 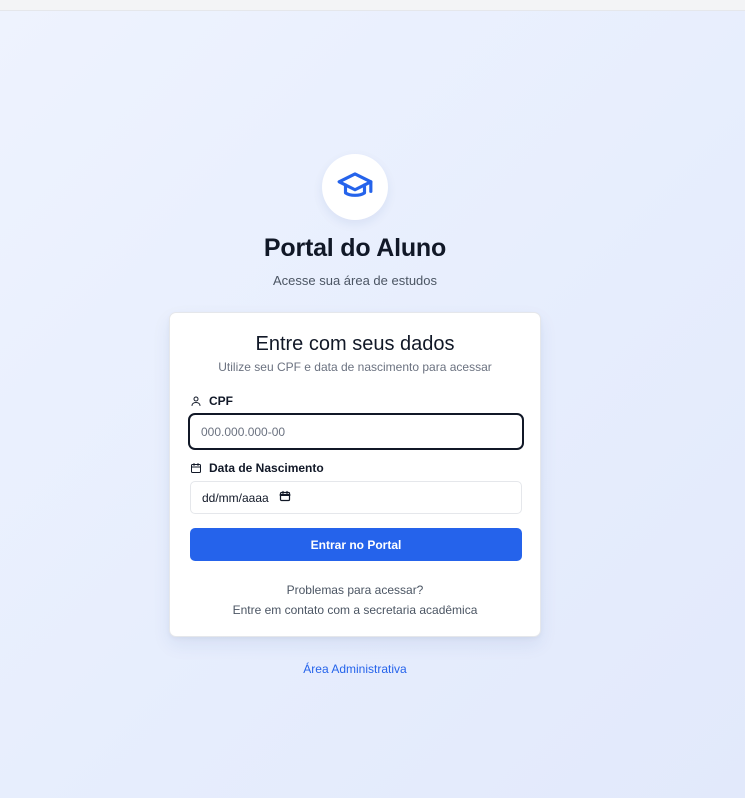 I want to click on submit-button: Entrar no Portal, so click(x=356, y=544).